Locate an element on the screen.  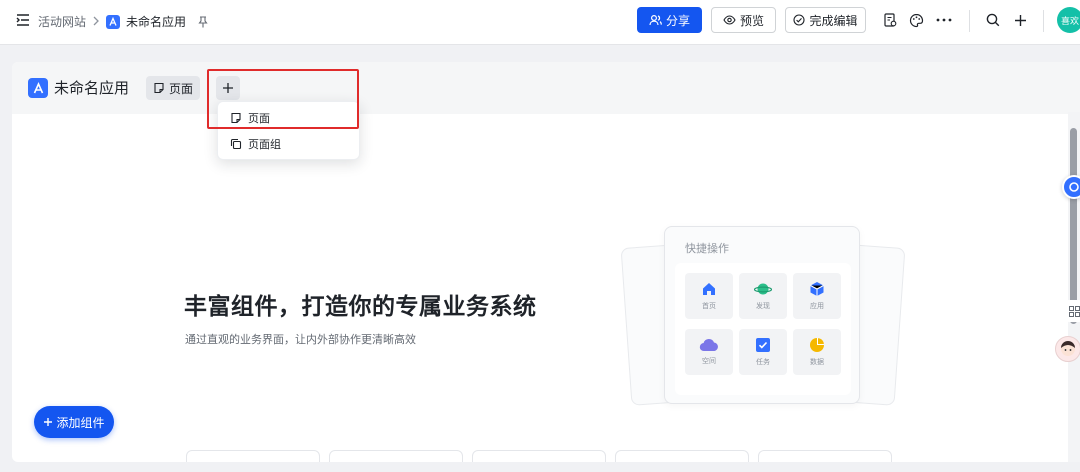
breadcrumb-app: 未命名应用 is located at coordinates (156, 21).